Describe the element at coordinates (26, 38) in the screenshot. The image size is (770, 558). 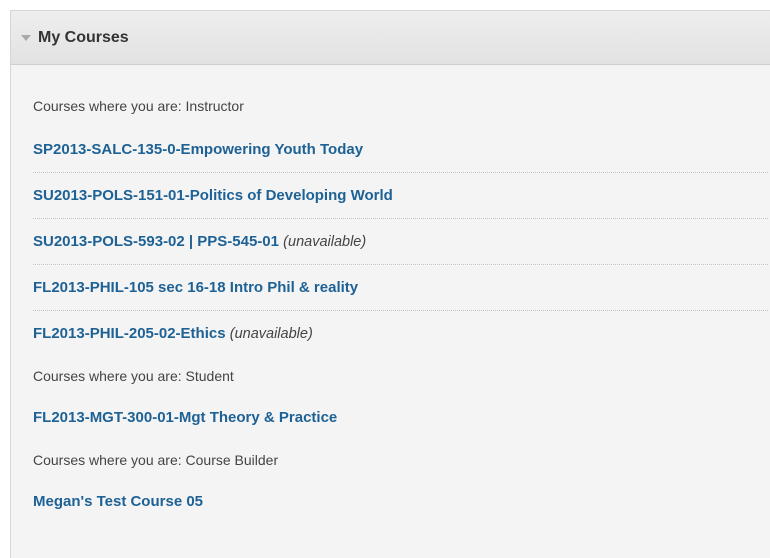
I see `collapse-triangle-icon` at that location.